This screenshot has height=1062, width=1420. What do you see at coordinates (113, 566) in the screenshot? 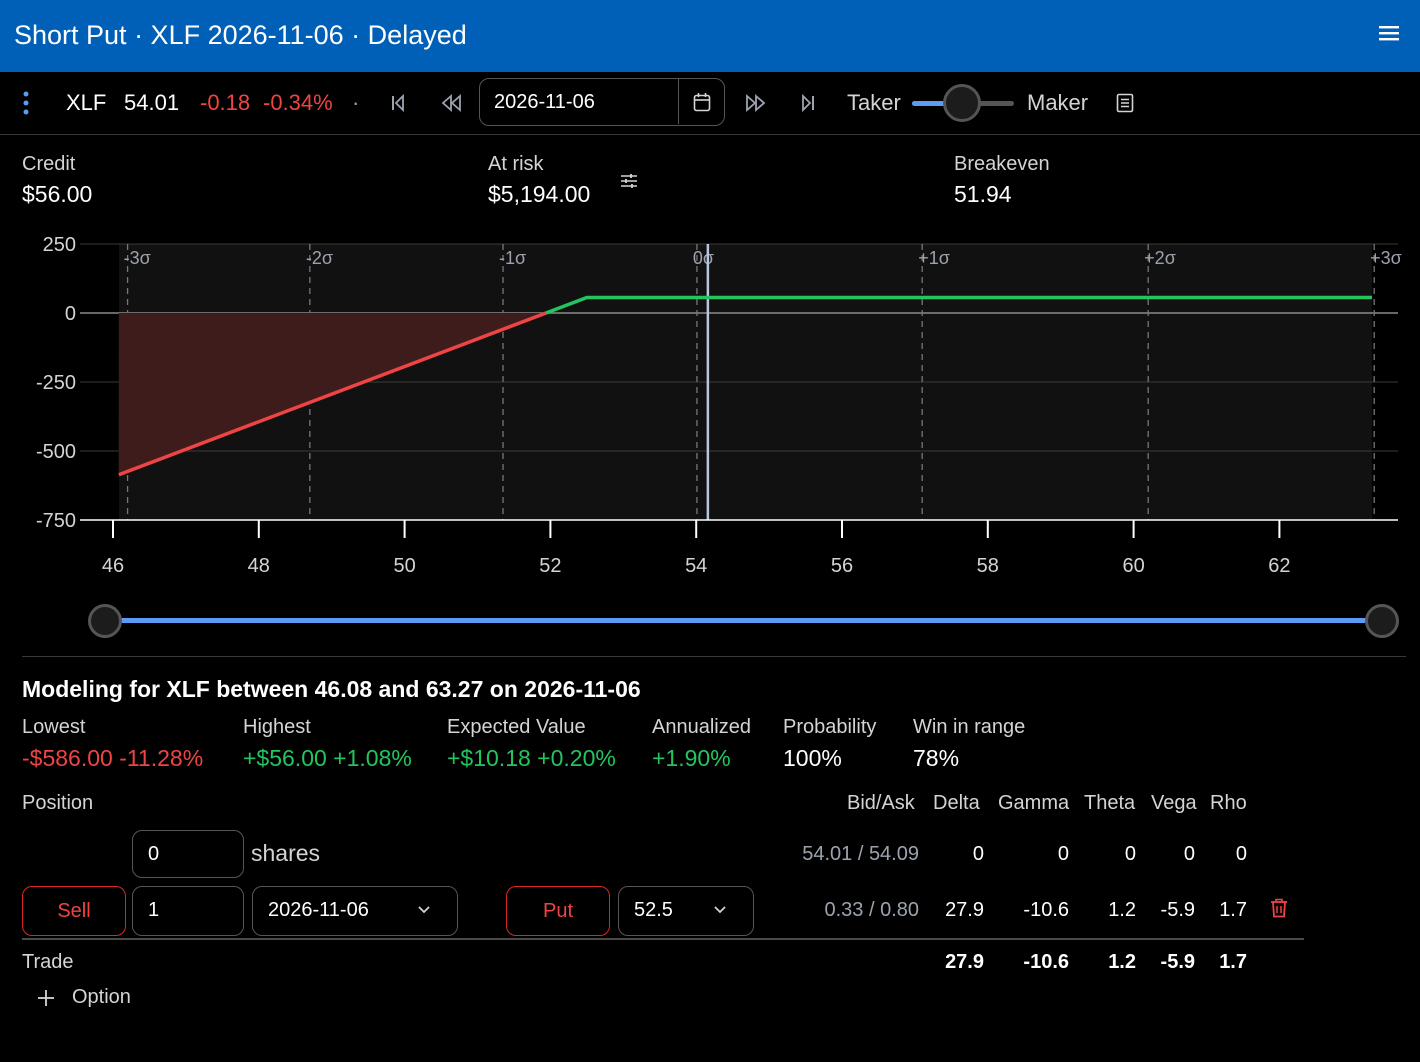
I see `x-tick-label: 46` at bounding box center [113, 566].